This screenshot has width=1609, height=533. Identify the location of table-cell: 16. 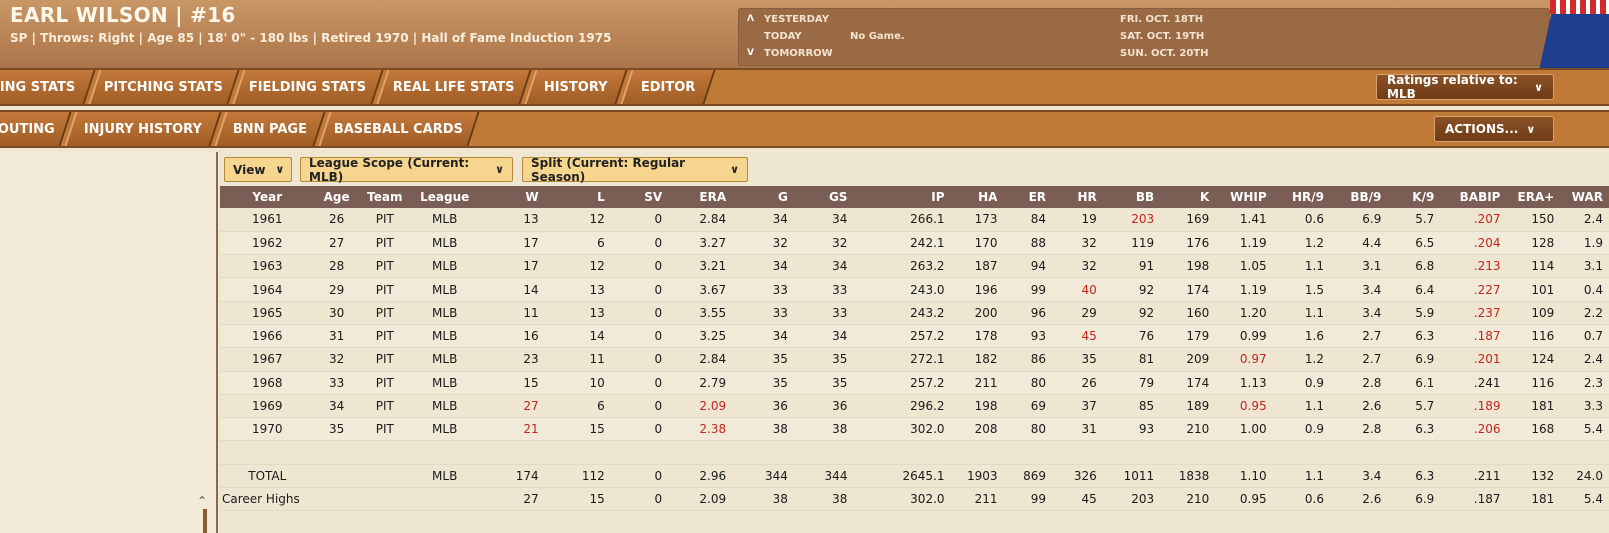
(511, 336).